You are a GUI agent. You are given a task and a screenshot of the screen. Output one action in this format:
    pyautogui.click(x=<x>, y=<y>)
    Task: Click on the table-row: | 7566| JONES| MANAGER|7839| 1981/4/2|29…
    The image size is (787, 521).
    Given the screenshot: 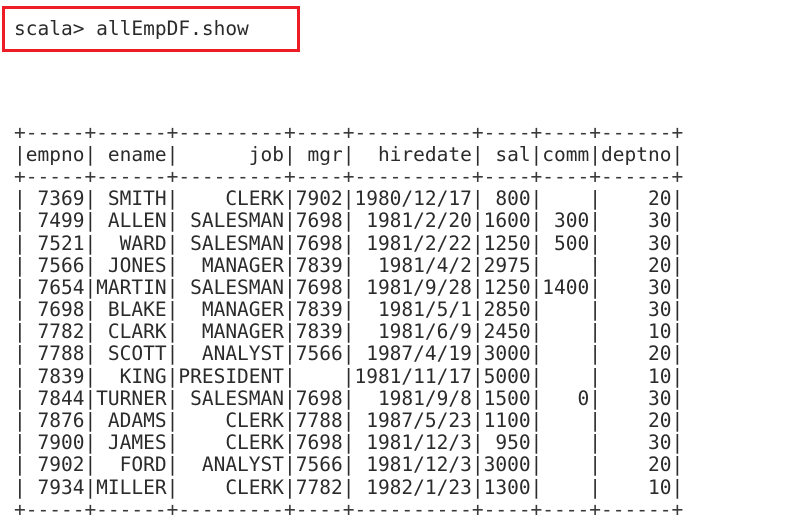 What is the action you would take?
    pyautogui.click(x=349, y=265)
    